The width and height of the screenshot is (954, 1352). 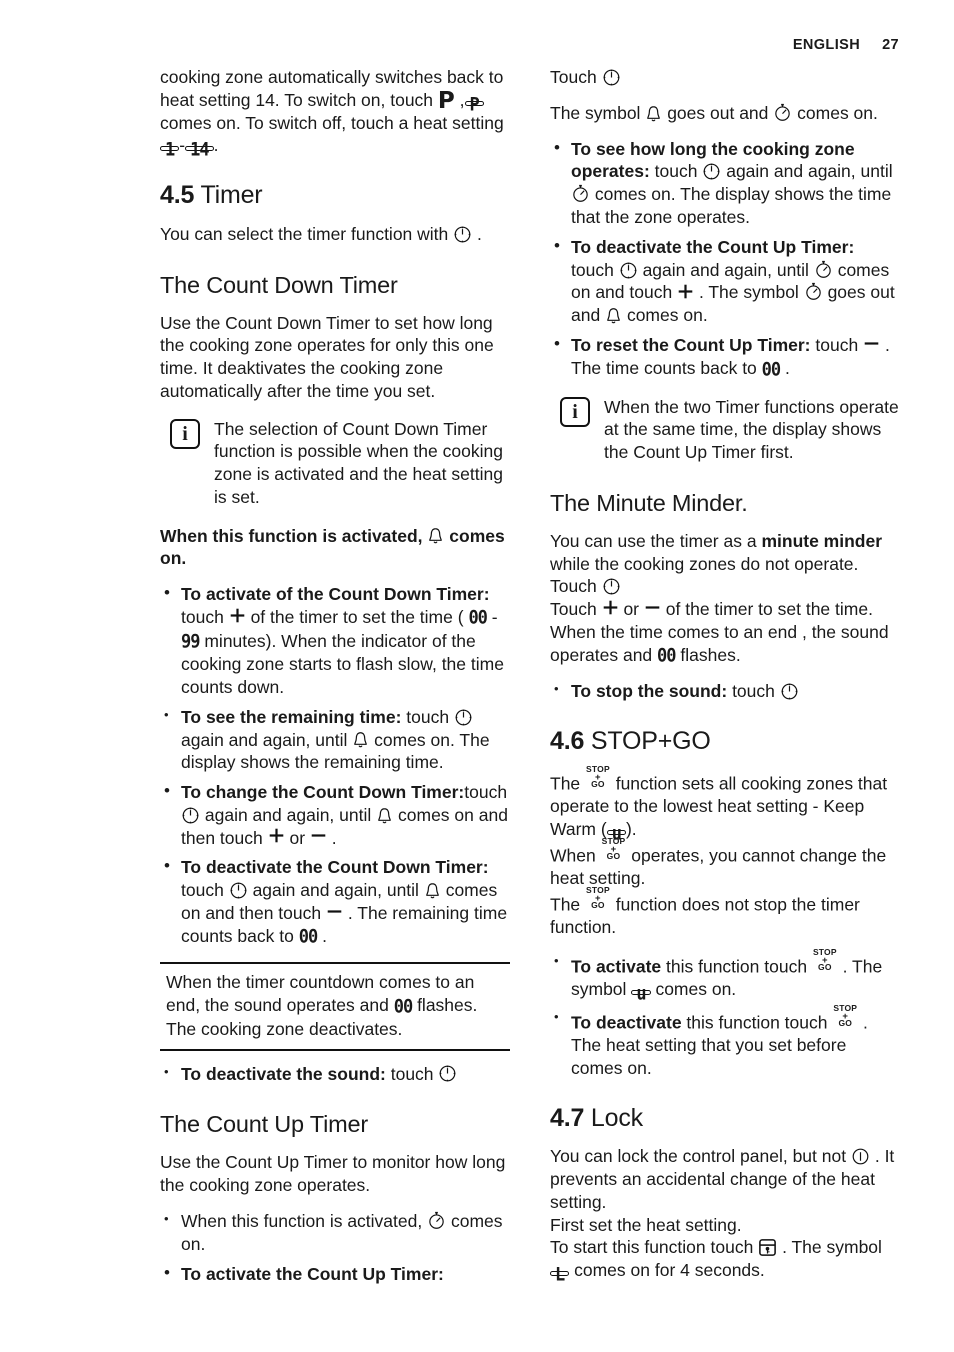 What do you see at coordinates (323, 792) in the screenshot?
I see `bullet-lead: To change the Count Down Timer:` at bounding box center [323, 792].